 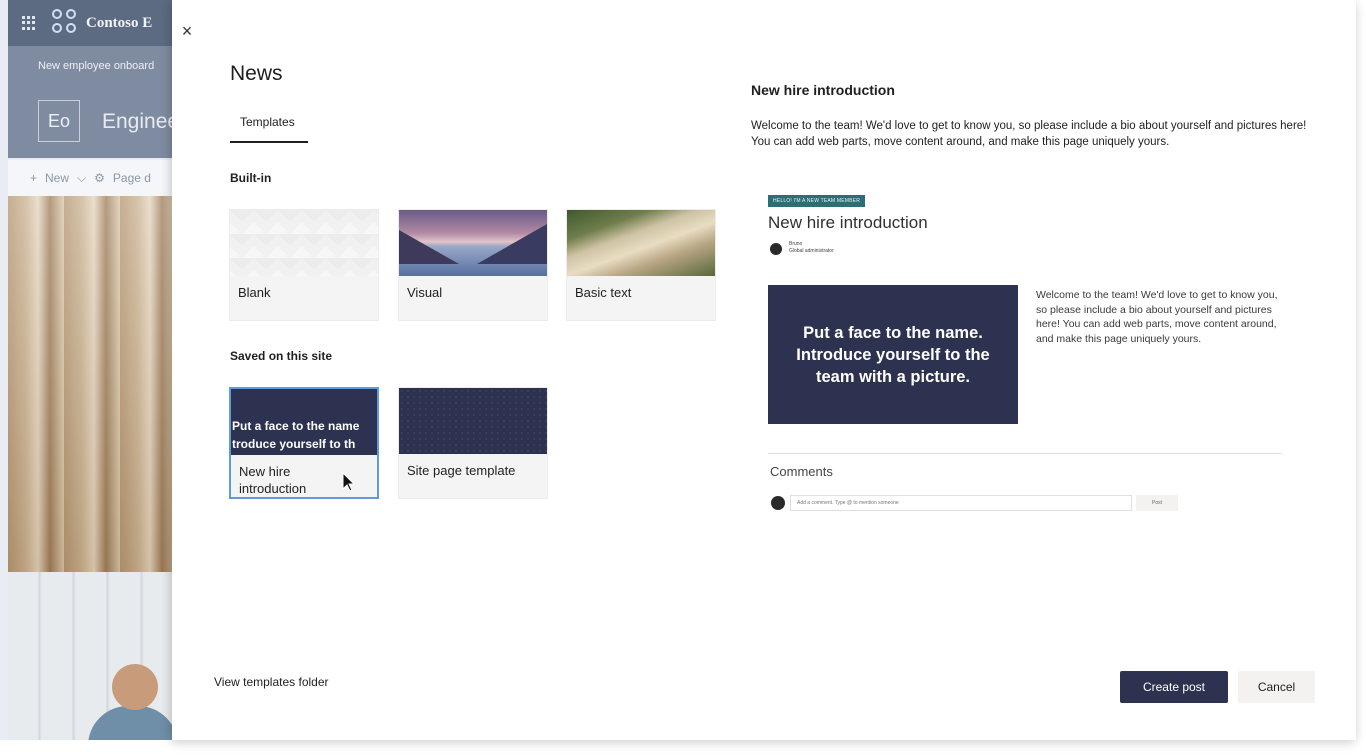 I want to click on new-command: New, so click(x=57, y=178).